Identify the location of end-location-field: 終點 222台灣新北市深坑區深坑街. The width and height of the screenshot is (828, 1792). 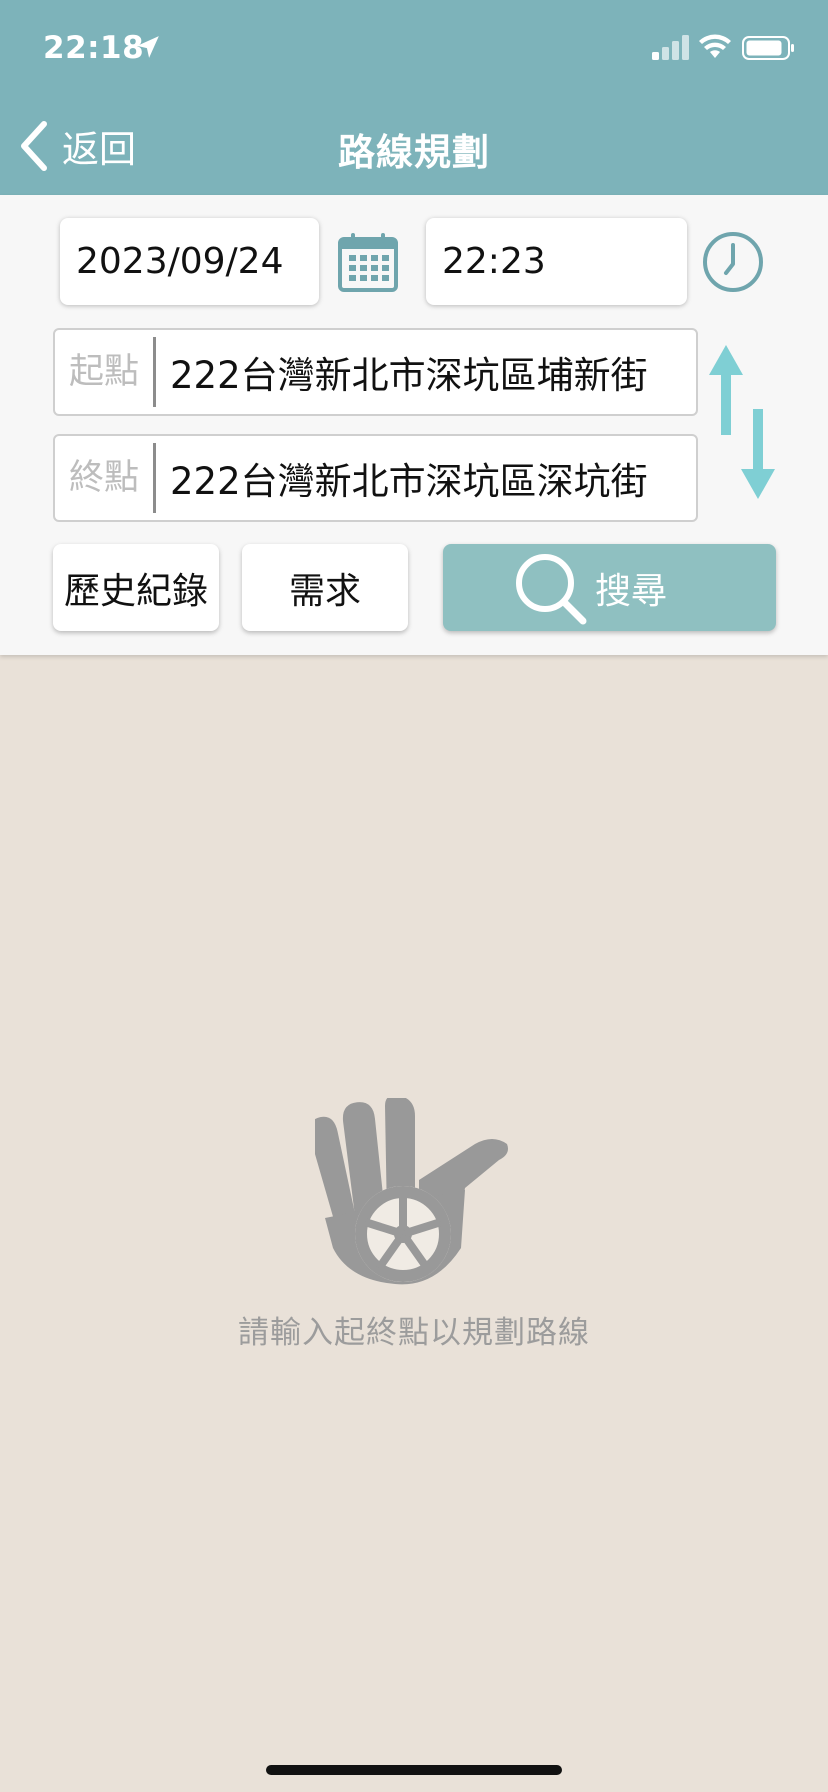
(375, 478).